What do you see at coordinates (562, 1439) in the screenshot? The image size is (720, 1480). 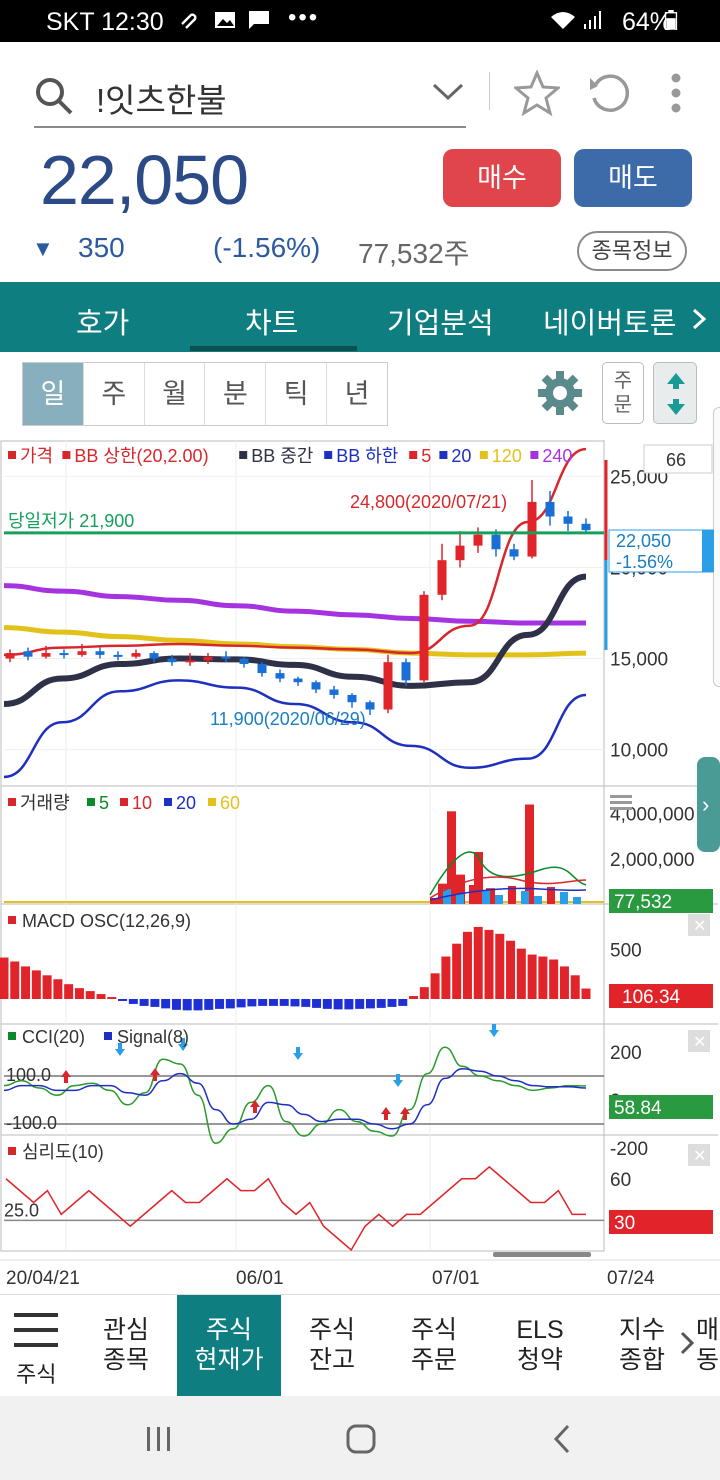 I see `back-icon` at bounding box center [562, 1439].